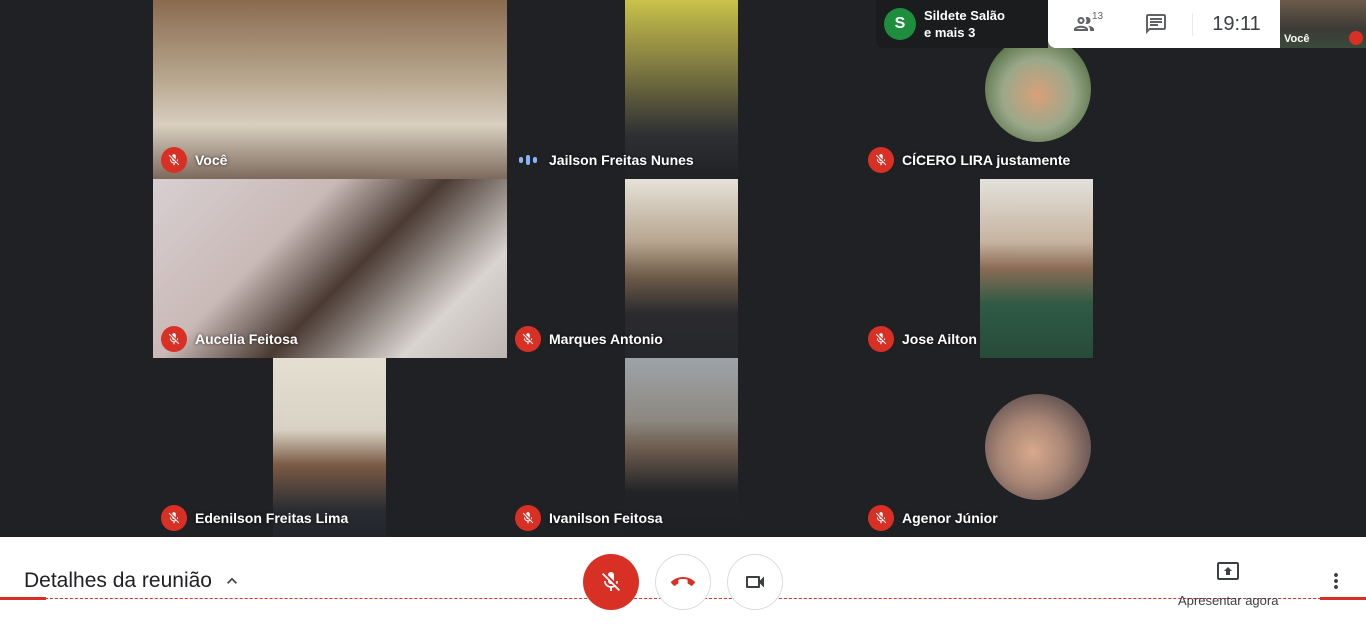 This screenshot has height=627, width=1366. What do you see at coordinates (939, 339) in the screenshot?
I see `participant-name: Jose Ailton` at bounding box center [939, 339].